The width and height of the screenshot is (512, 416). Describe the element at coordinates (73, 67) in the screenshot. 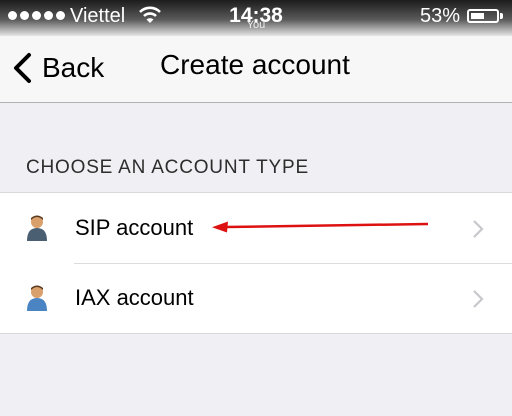

I see `back-label: Back` at that location.